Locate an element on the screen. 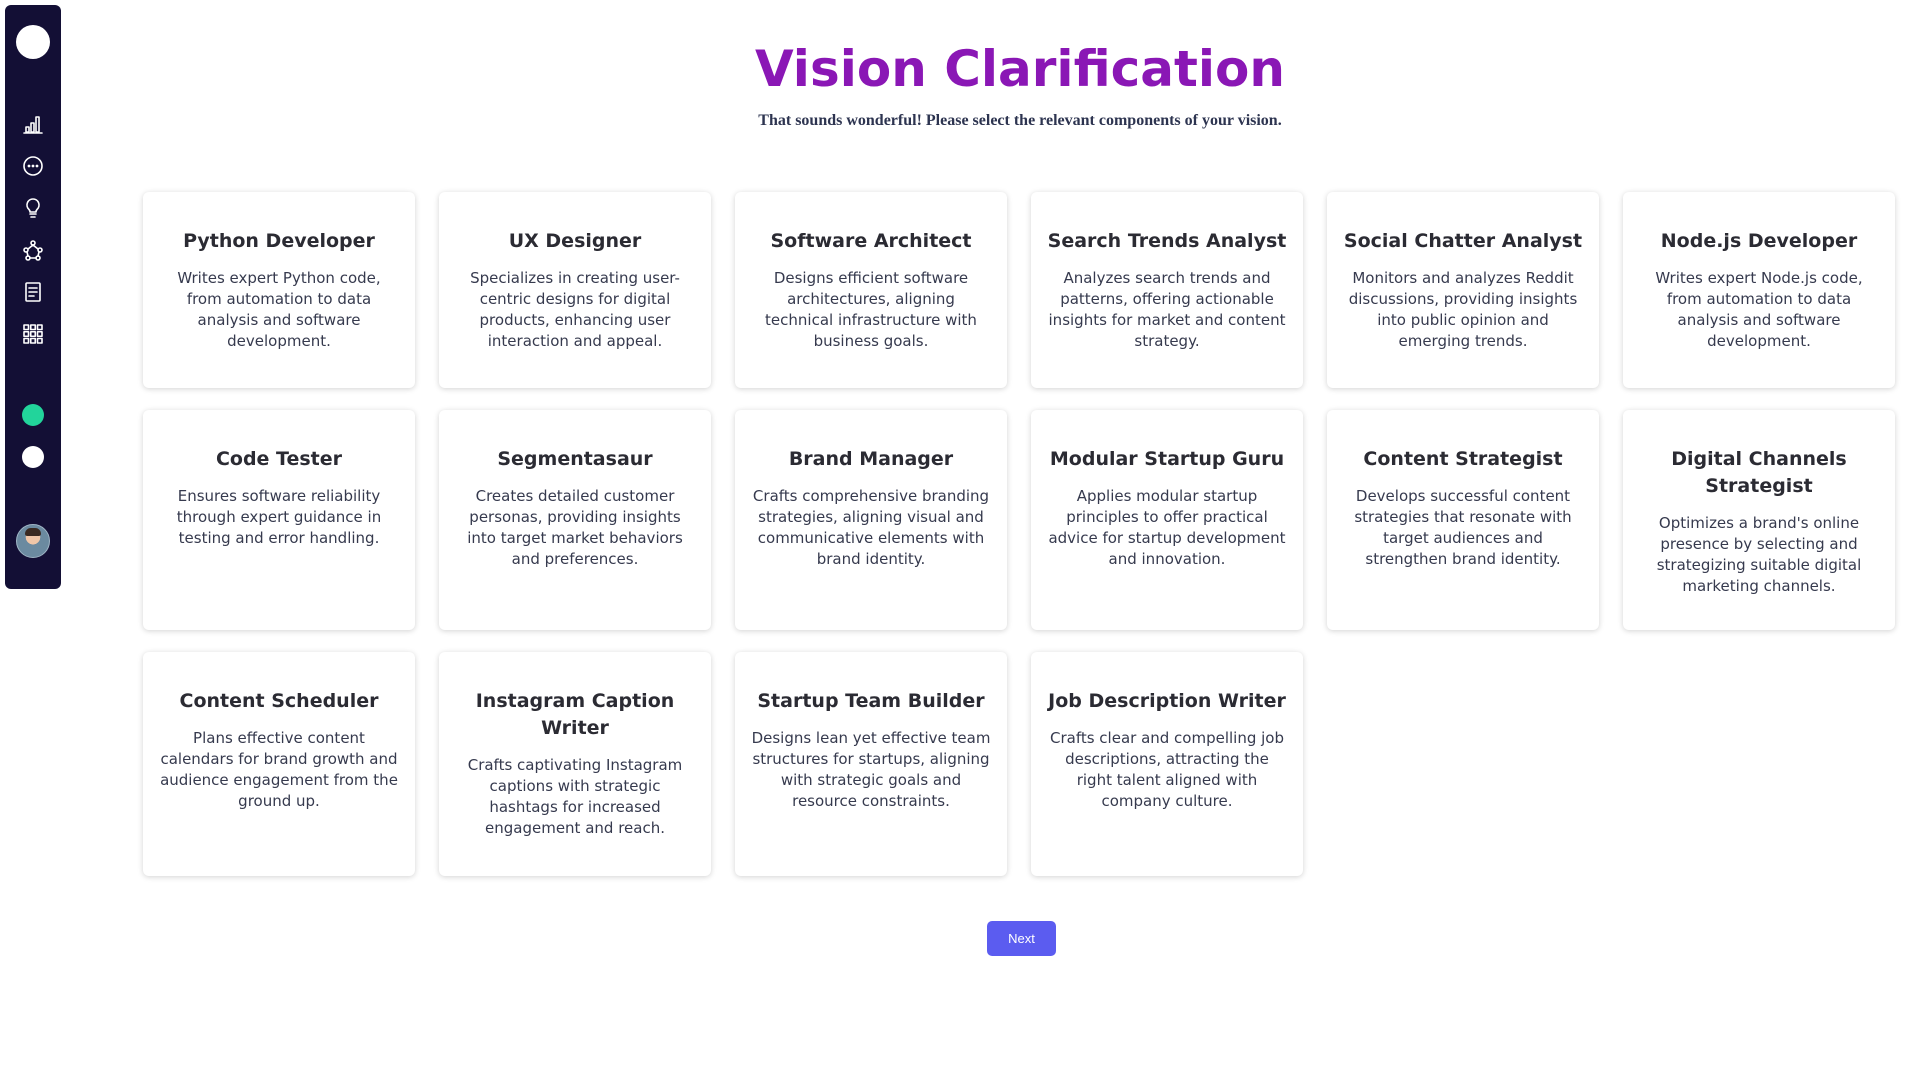  status-idle-indicator is located at coordinates (33, 457).